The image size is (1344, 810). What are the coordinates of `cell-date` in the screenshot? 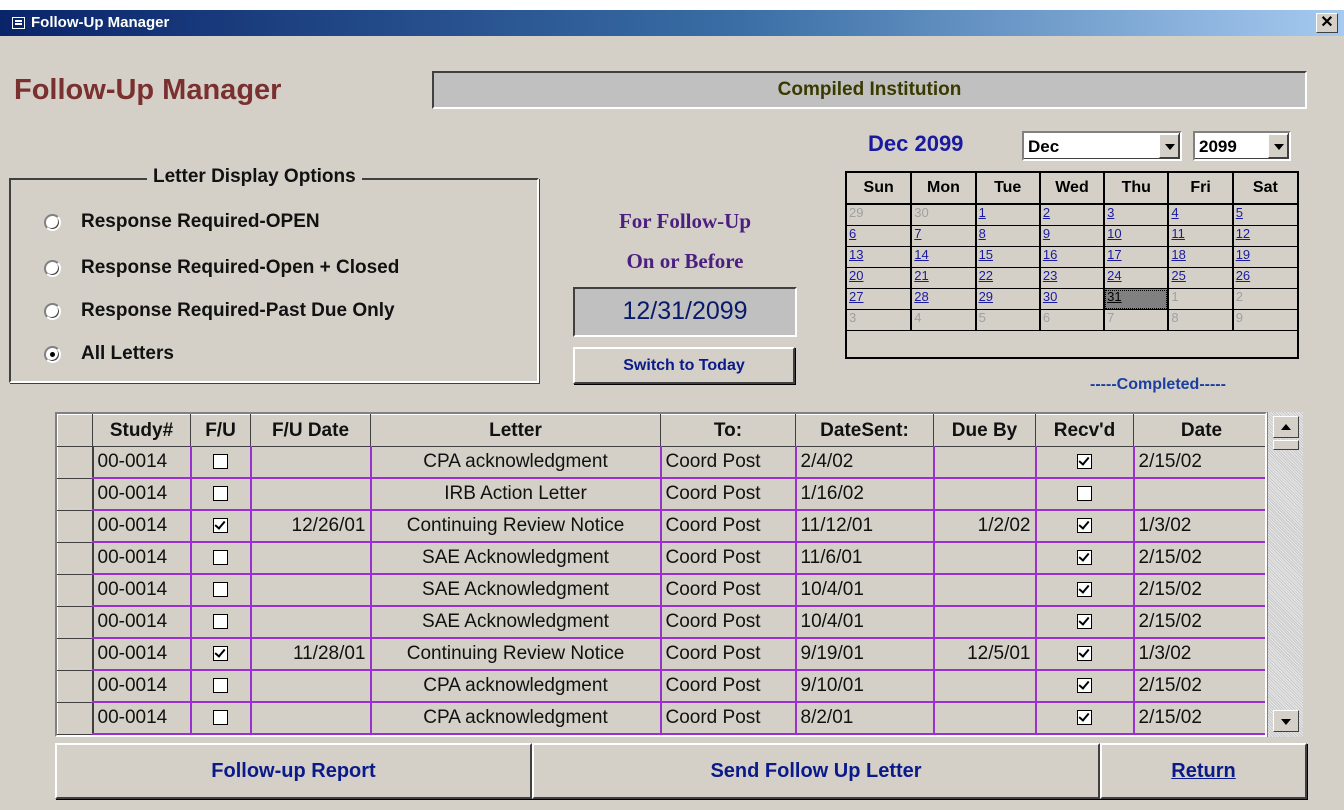 It's located at (1199, 494).